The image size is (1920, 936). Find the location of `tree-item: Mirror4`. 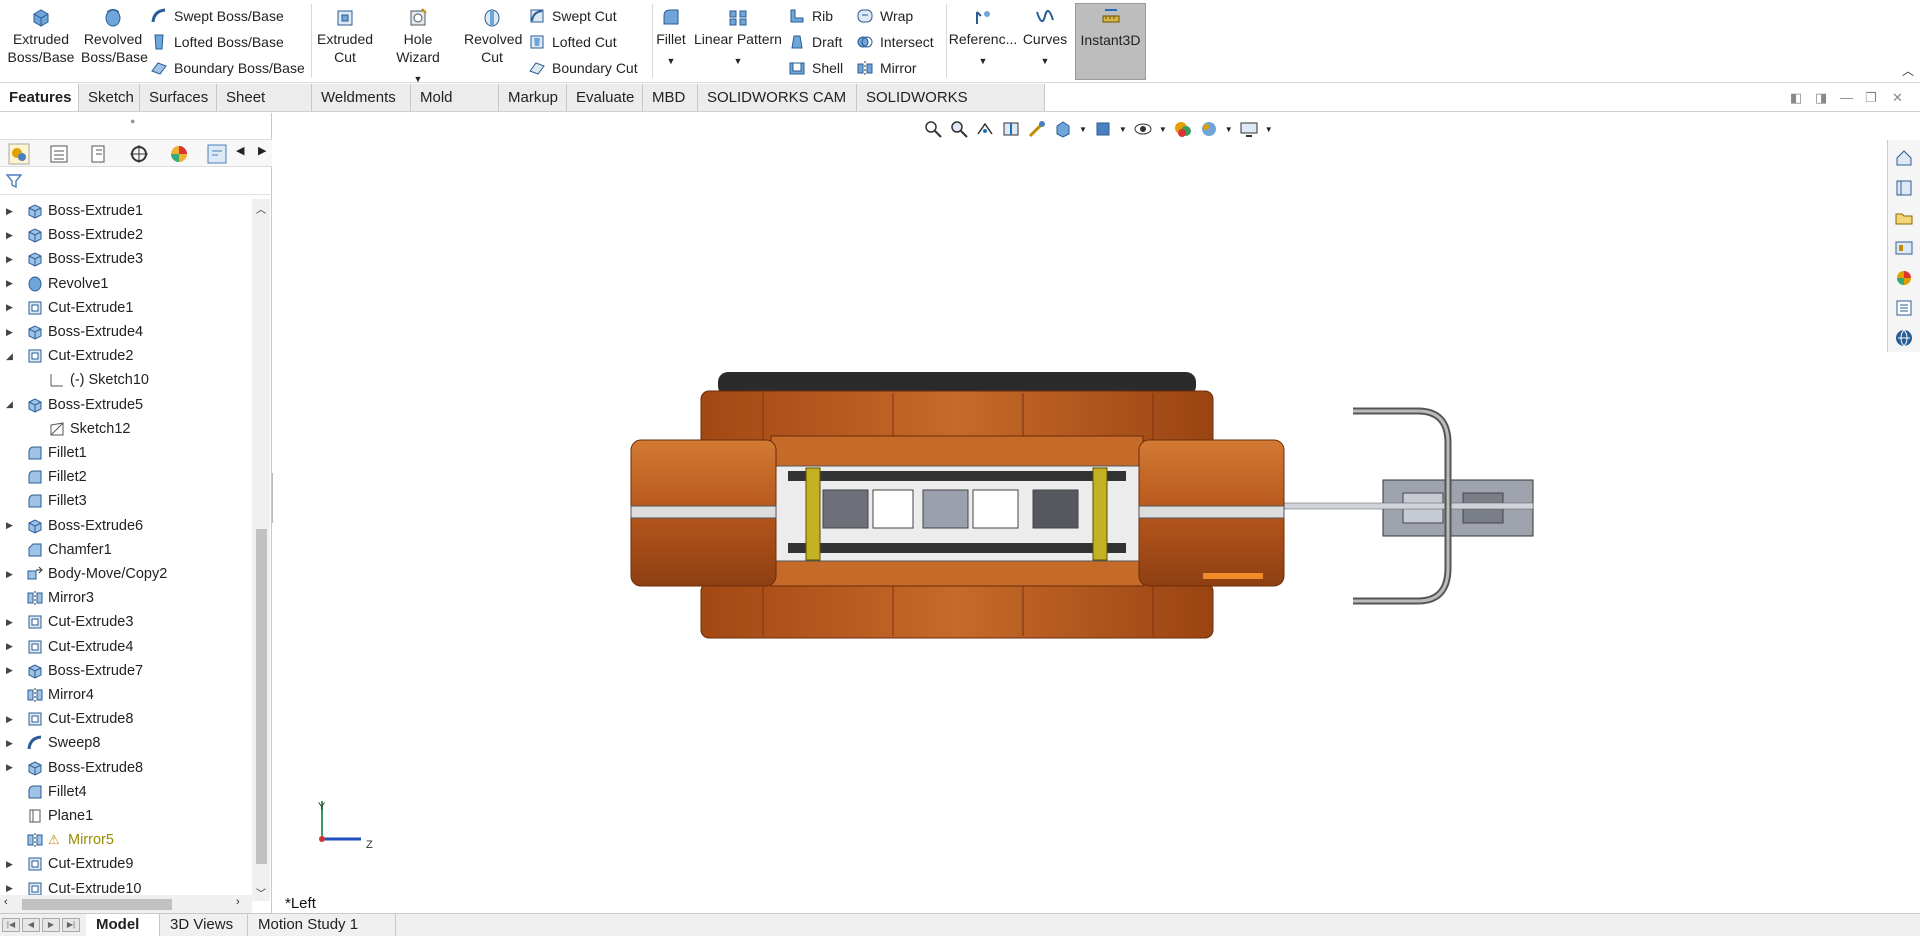

tree-item: Mirror4 is located at coordinates (126, 695).